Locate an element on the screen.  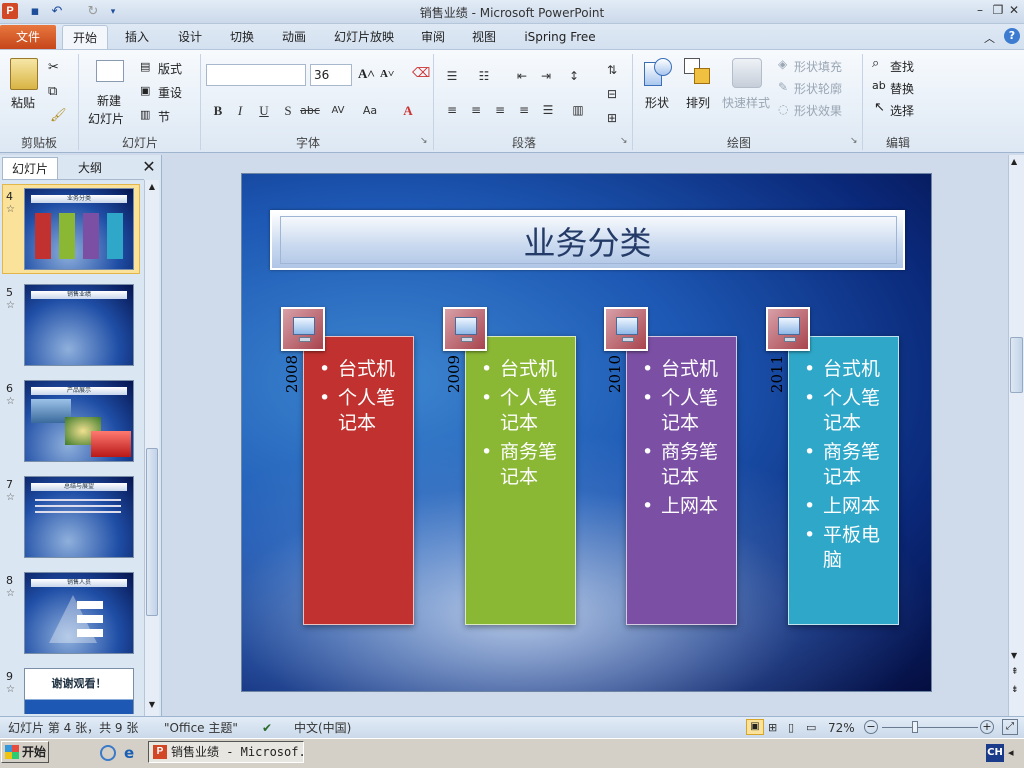
replace-icon: ab is located at coordinates (879, 85).